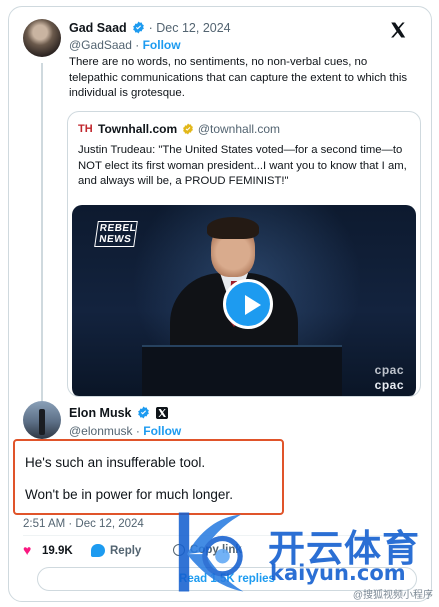 The height and width of the screenshot is (607, 439). Describe the element at coordinates (239, 129) in the screenshot. I see `quote-author-handle: @townhall.com` at that location.